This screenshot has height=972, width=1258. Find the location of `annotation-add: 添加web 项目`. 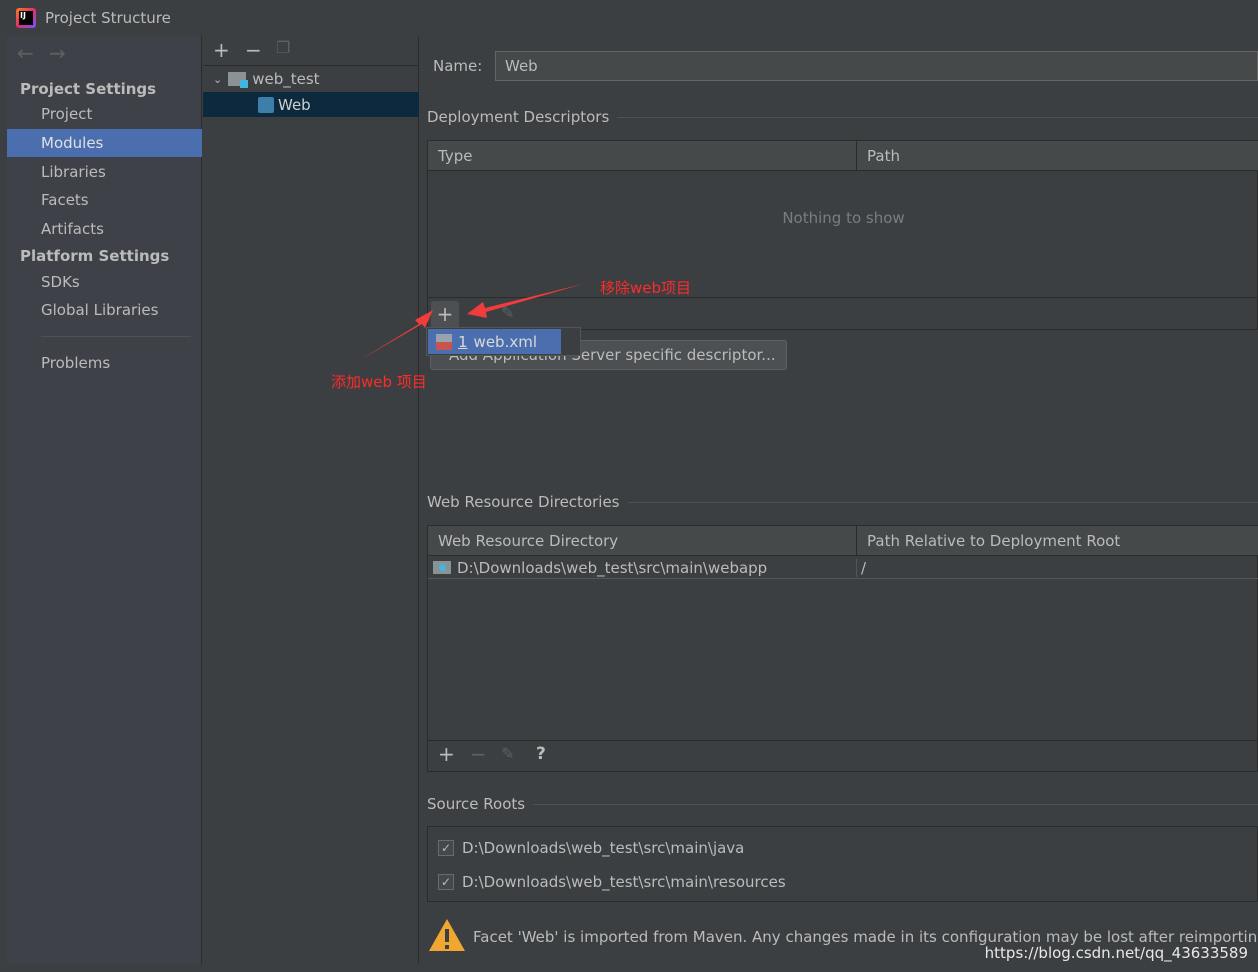

annotation-add: 添加web 项目 is located at coordinates (379, 382).